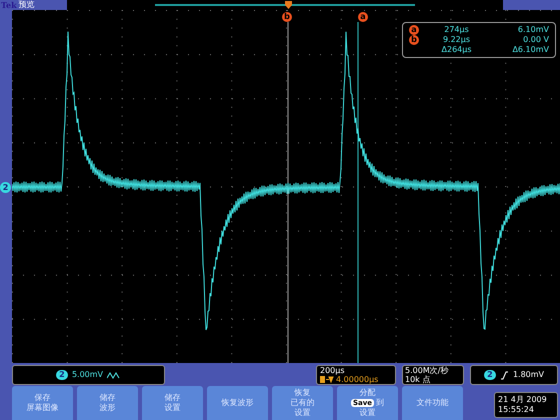 This screenshot has width=560, height=420. Describe the element at coordinates (114, 375) in the screenshot. I see `bandwidth-limit-icon` at that location.